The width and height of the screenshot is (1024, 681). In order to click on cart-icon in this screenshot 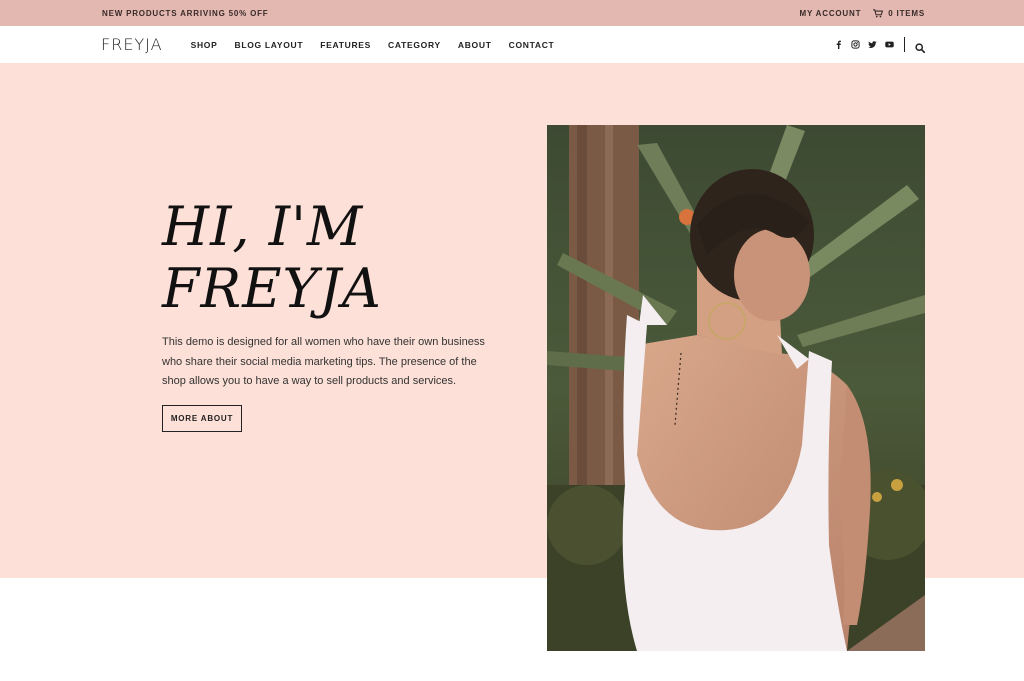, I will do `click(878, 12)`.